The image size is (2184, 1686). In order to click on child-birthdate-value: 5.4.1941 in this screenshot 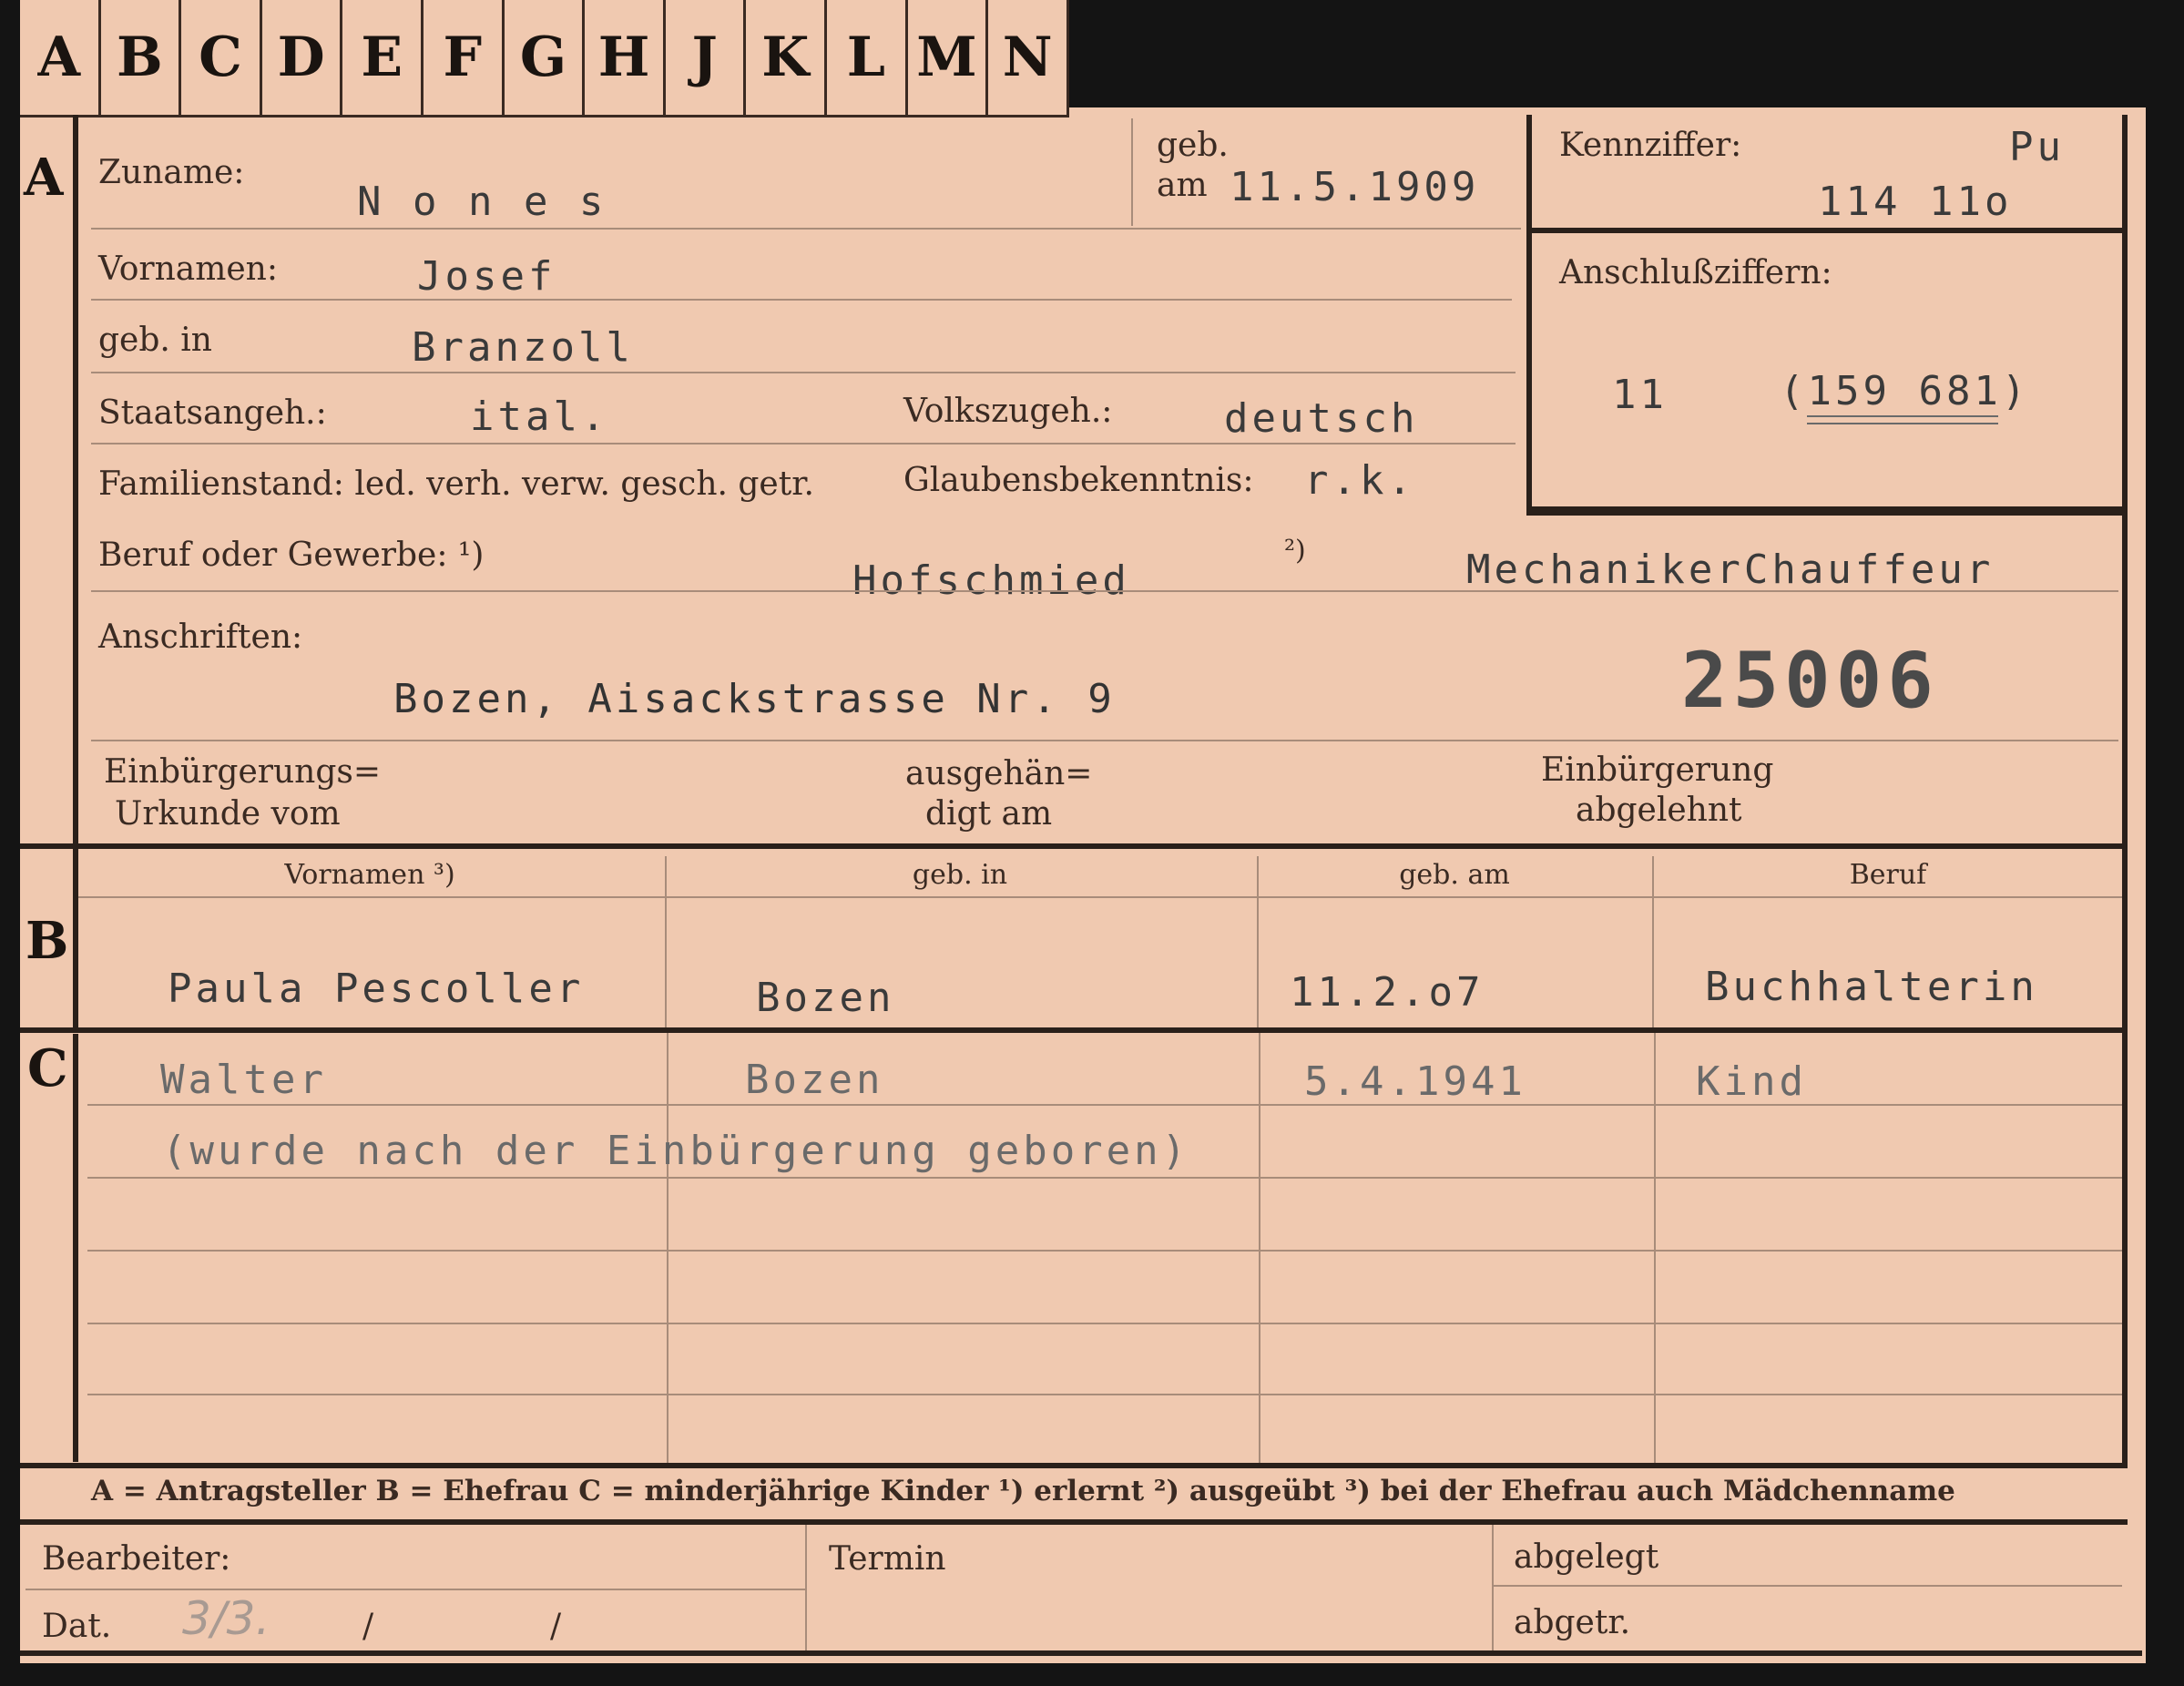, I will do `click(1415, 1082)`.